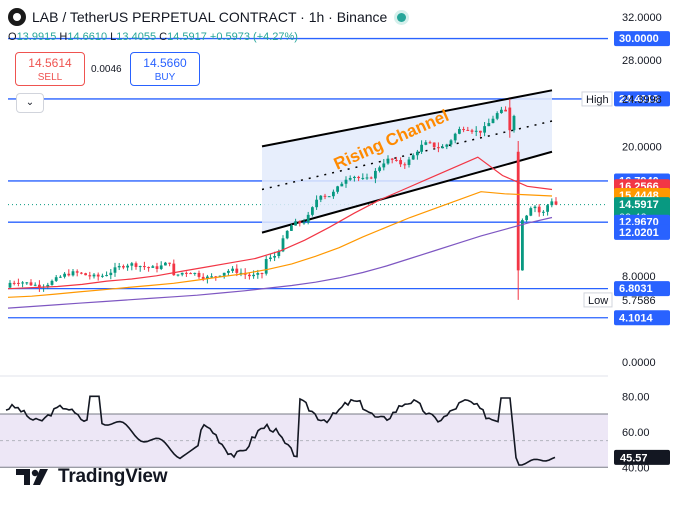 Image resolution: width=678 pixels, height=506 pixels. I want to click on spread-value: 0.0046, so click(106, 69).